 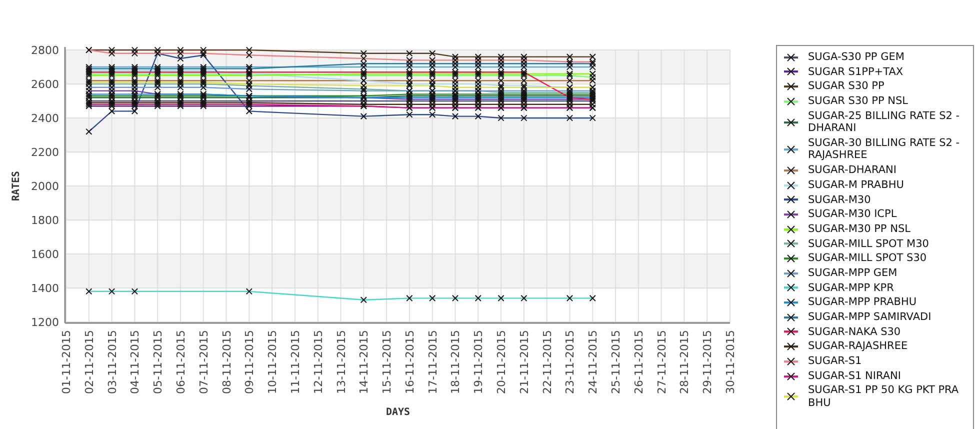 What do you see at coordinates (45, 50) in the screenshot?
I see `y-tick-label: 2800` at bounding box center [45, 50].